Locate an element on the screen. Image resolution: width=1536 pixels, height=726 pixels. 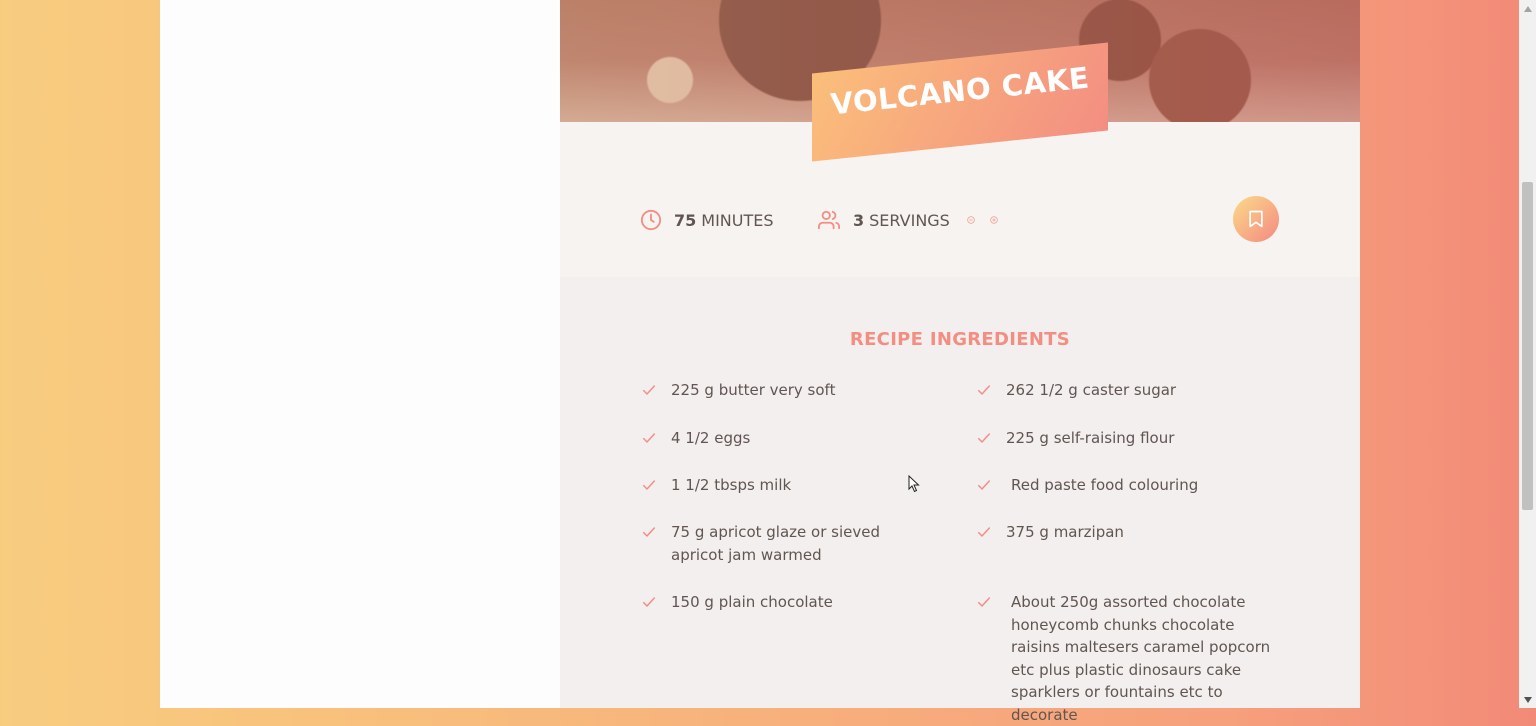
minus-circle-icon is located at coordinates (971, 220).